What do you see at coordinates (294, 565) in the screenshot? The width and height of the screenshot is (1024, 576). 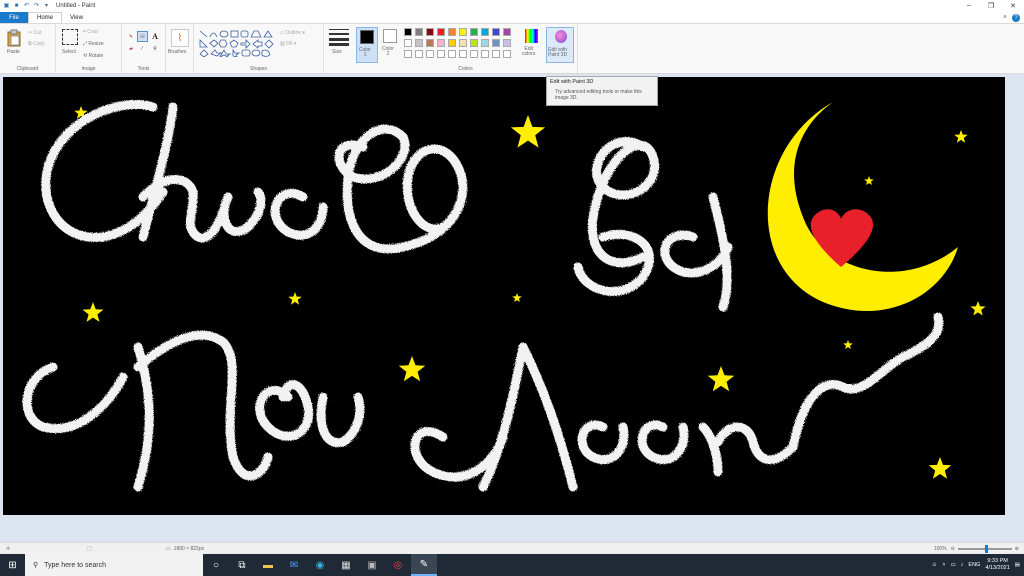 I see `mail-icon: ✉` at bounding box center [294, 565].